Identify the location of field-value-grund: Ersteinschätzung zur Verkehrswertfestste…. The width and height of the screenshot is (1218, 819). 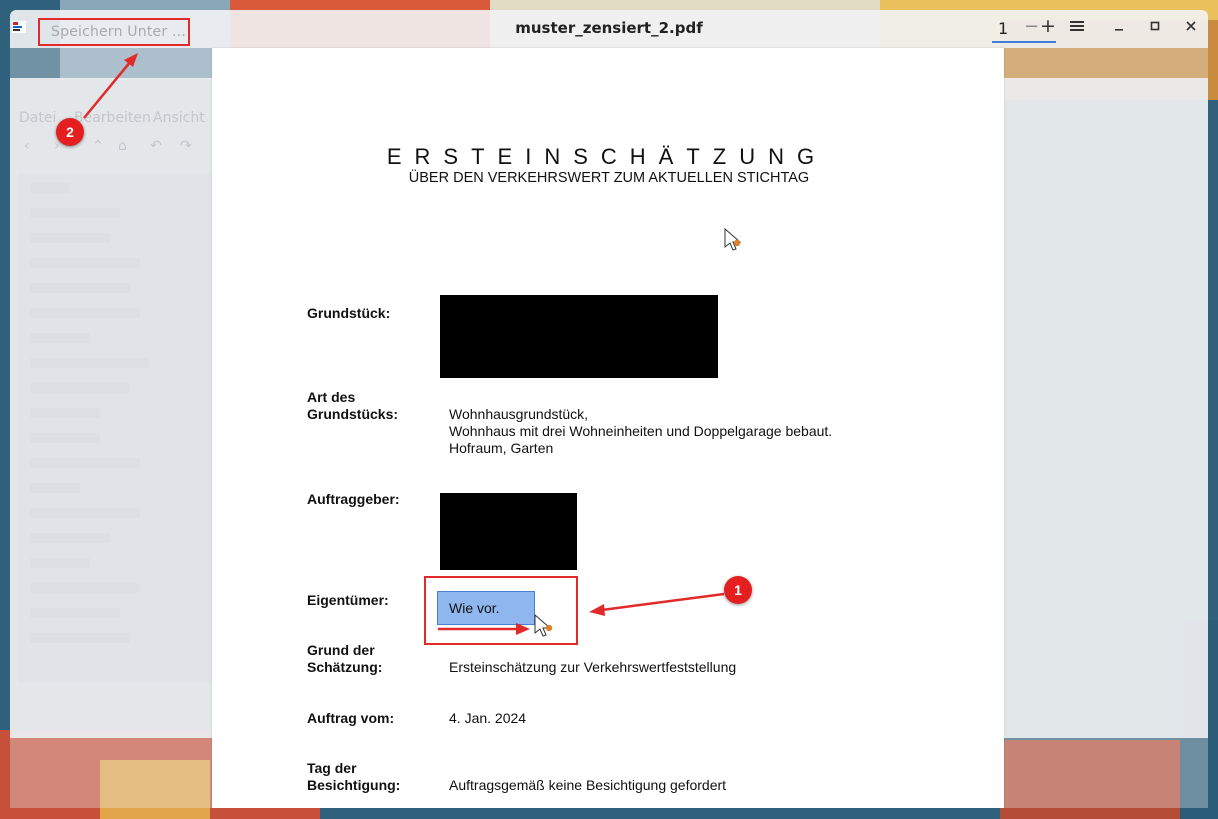
(593, 667).